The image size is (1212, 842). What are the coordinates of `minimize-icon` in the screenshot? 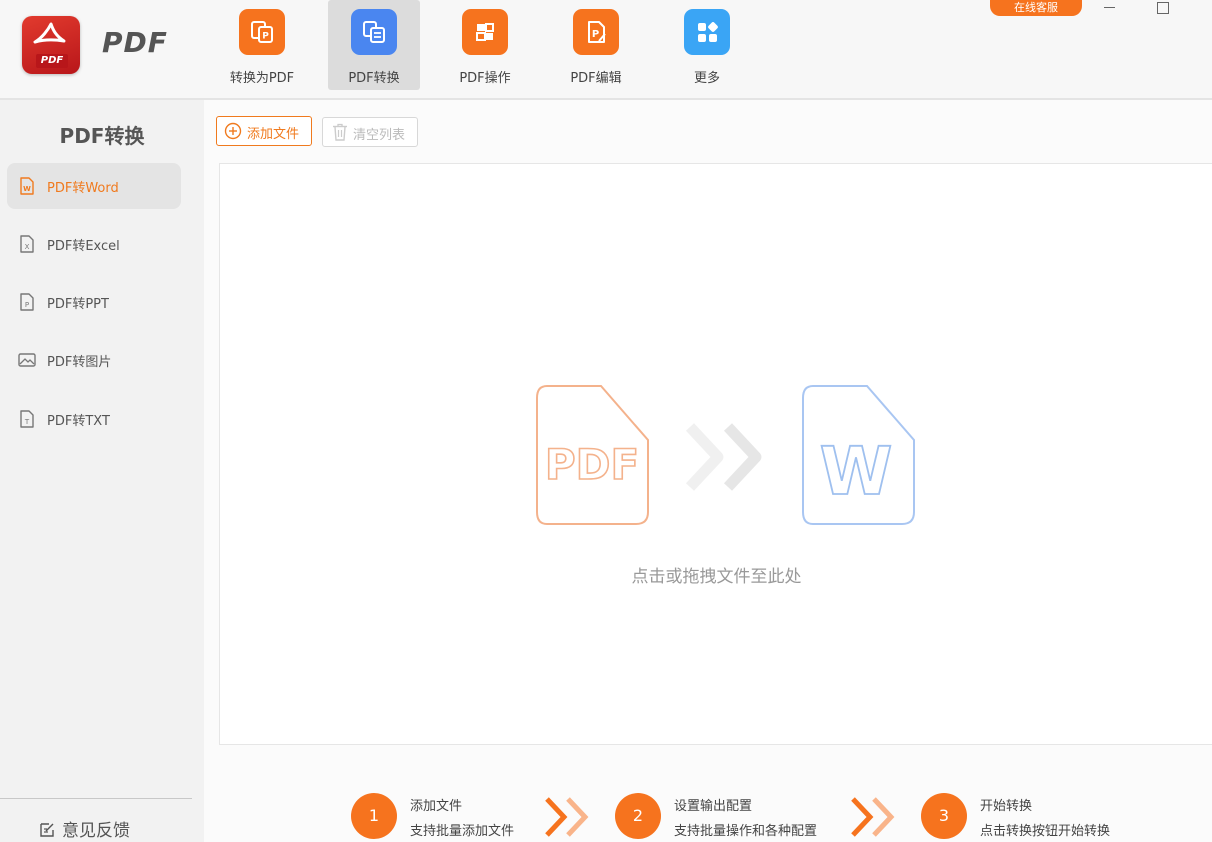 It's located at (1109, 7).